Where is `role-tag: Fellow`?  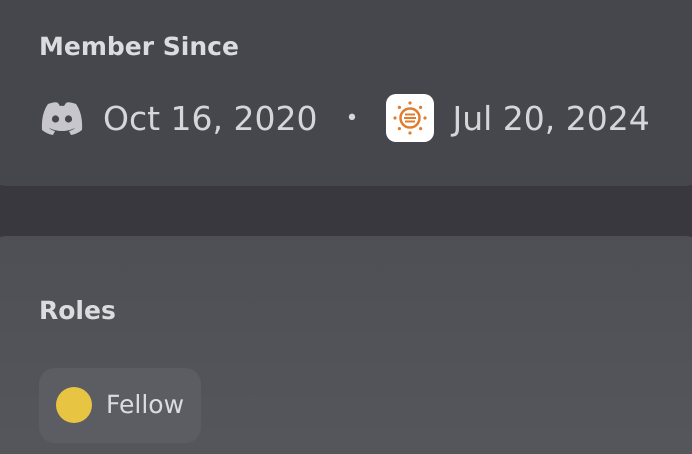 role-tag: Fellow is located at coordinates (120, 405).